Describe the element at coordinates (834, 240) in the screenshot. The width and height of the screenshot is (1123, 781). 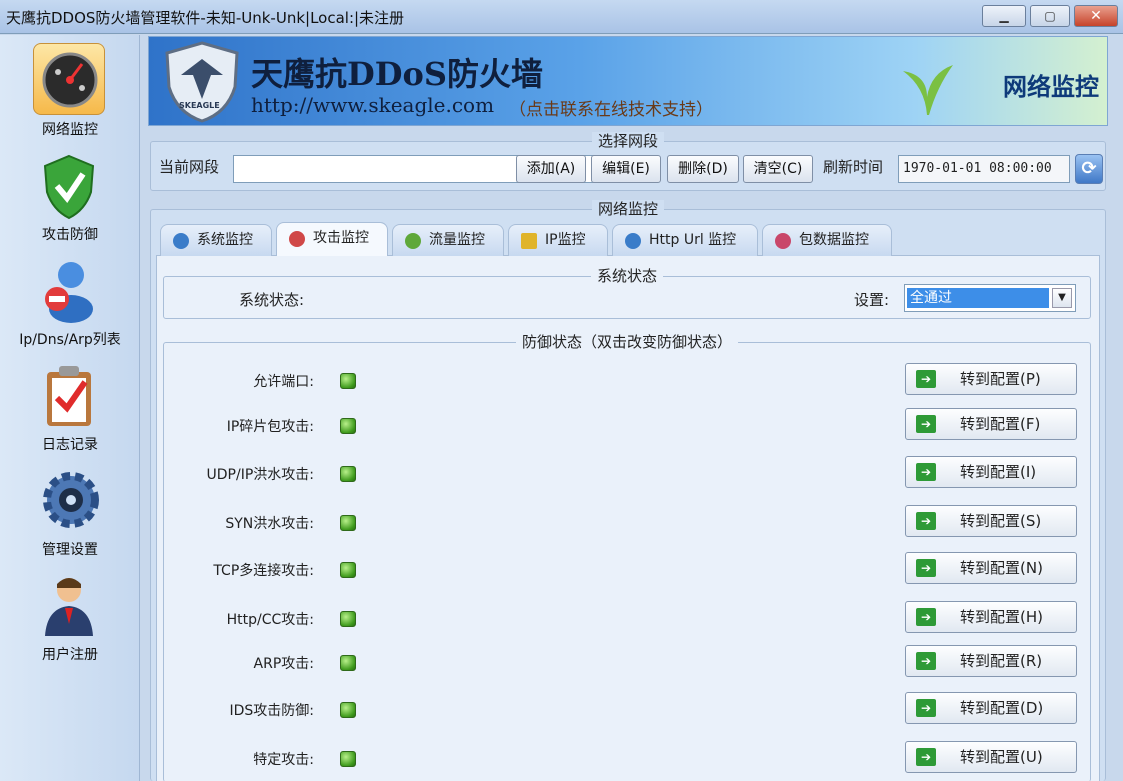
I see `tab-label: 包数据监控` at that location.